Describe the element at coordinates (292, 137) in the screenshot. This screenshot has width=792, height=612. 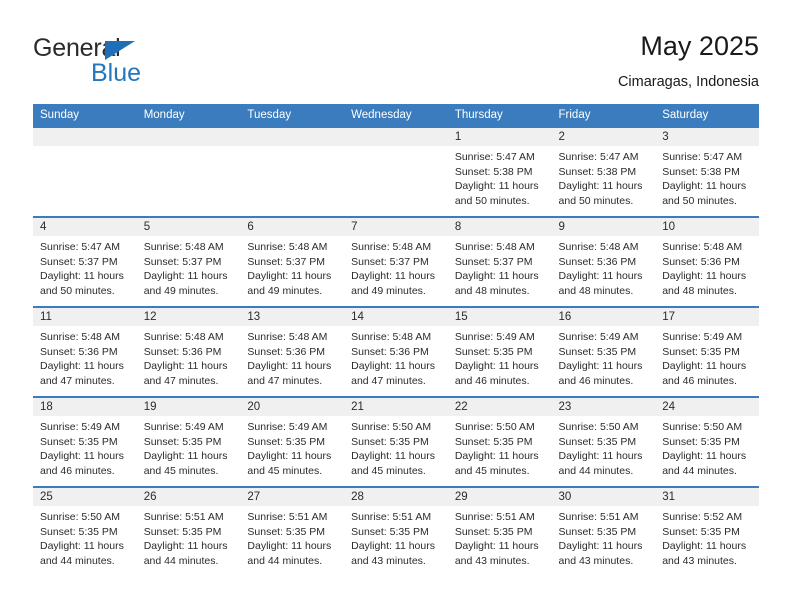
I see `day-number` at that location.